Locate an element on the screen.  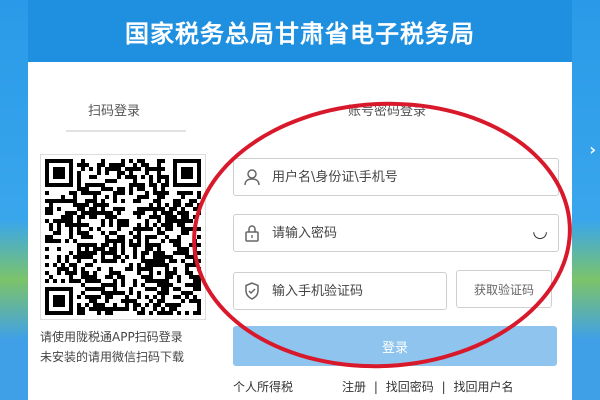
page-header: 国家税务总局甘肃省电子税务局 is located at coordinates (300, 31).